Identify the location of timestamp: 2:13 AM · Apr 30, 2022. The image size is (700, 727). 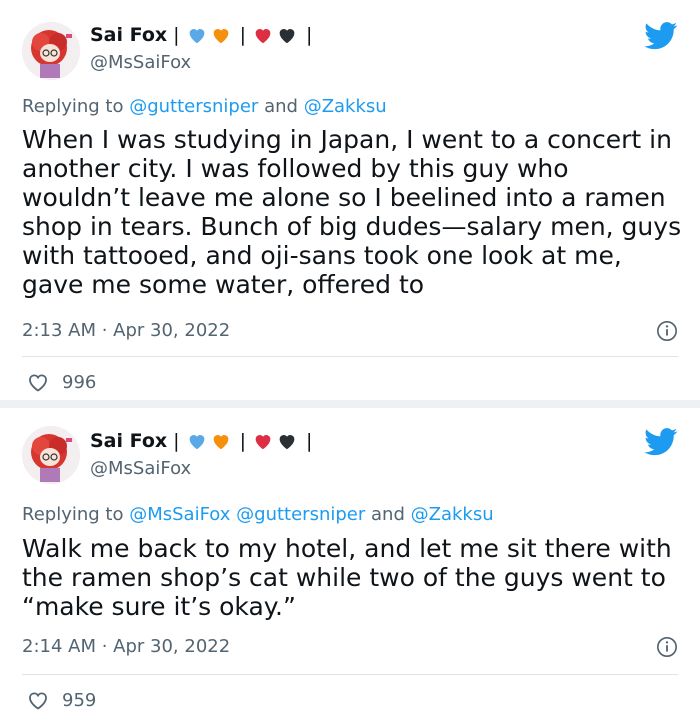
(126, 330).